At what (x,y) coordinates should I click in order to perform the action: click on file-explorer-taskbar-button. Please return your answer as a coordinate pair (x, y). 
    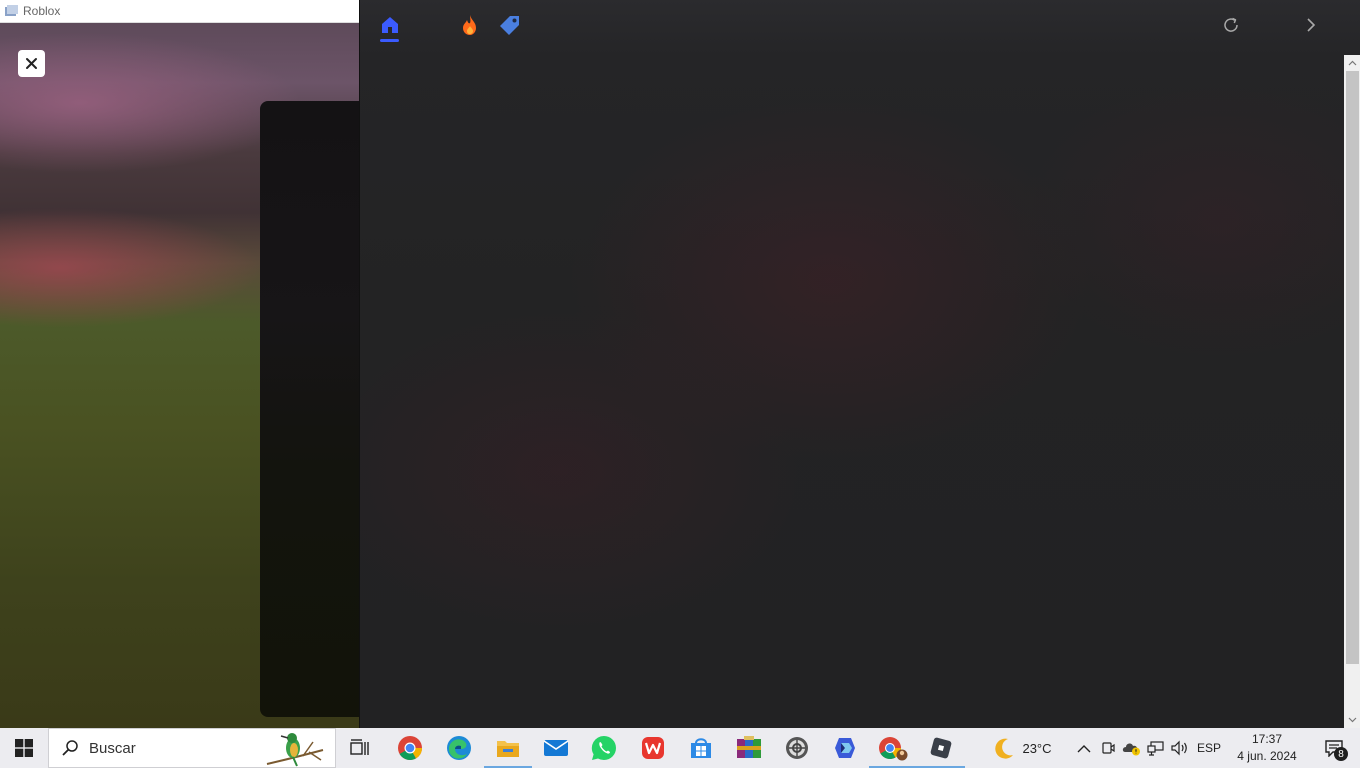
    Looking at the image, I should click on (508, 748).